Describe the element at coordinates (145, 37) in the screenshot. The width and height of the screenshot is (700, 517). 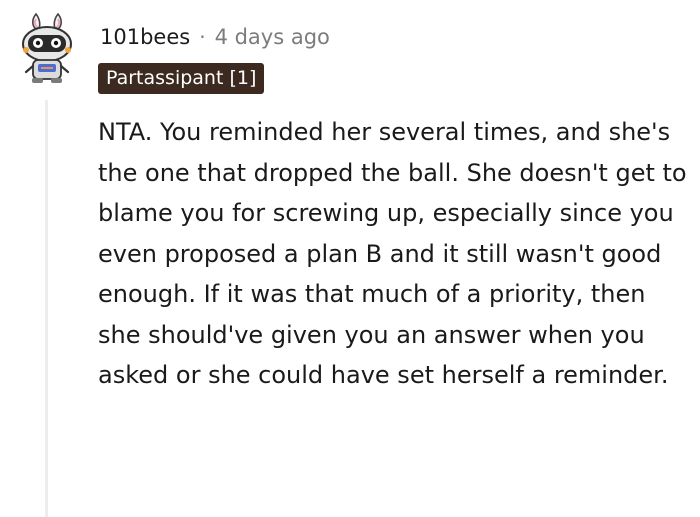
I see `username-link: 101bees` at that location.